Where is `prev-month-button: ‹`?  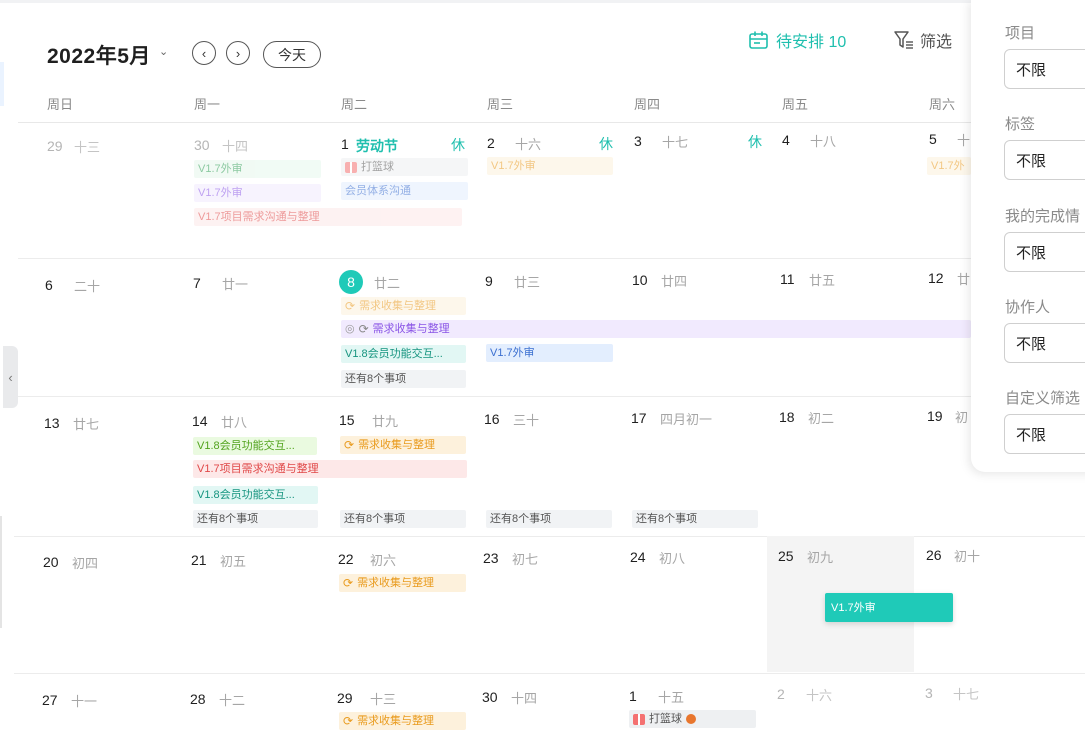
prev-month-button: ‹ is located at coordinates (204, 53).